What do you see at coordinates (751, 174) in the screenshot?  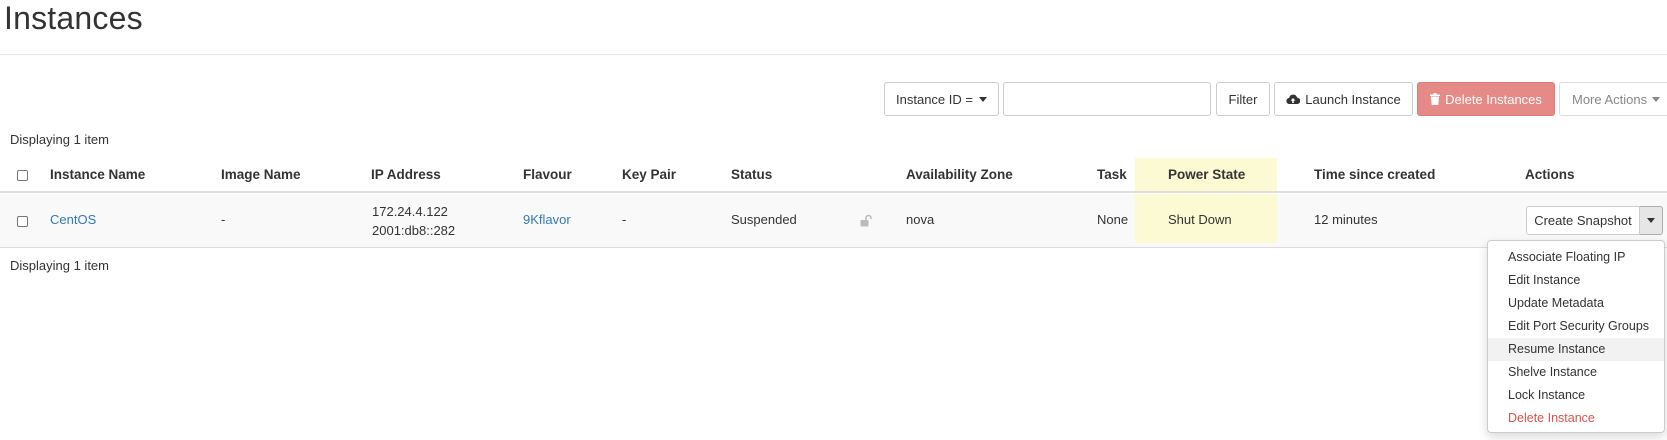 I see `column-header-status: Status` at bounding box center [751, 174].